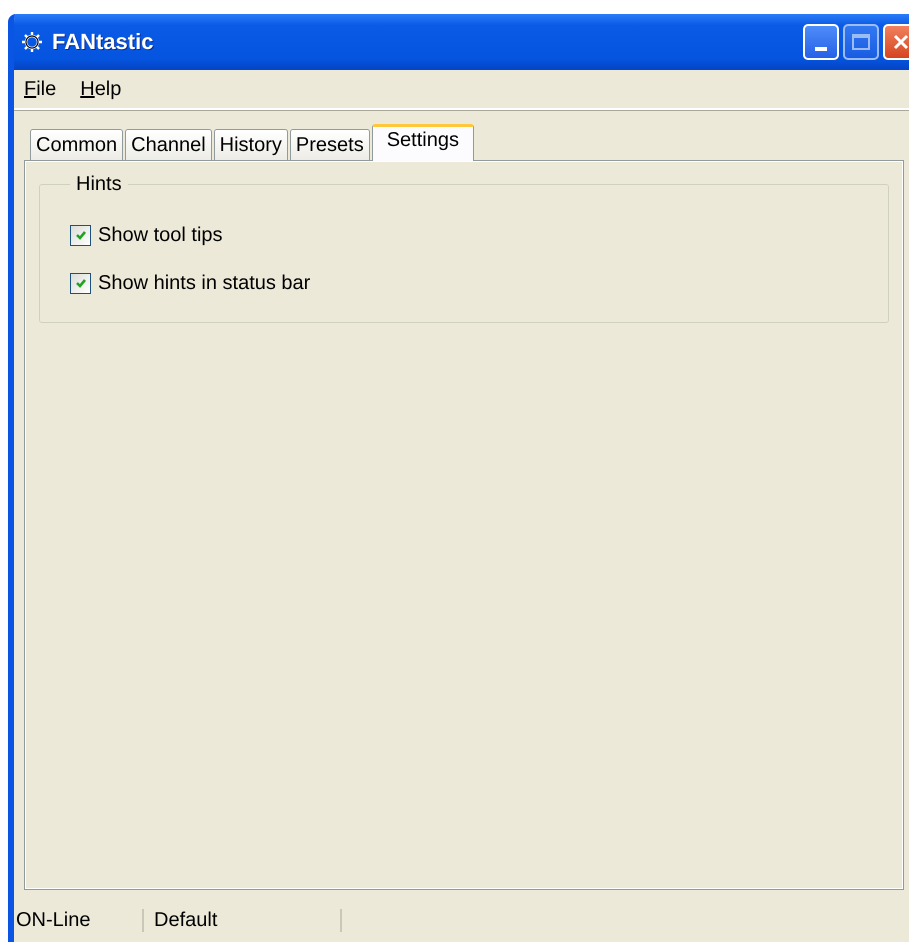 Image resolution: width=909 pixels, height=942 pixels. I want to click on menu-item: File, so click(40, 89).